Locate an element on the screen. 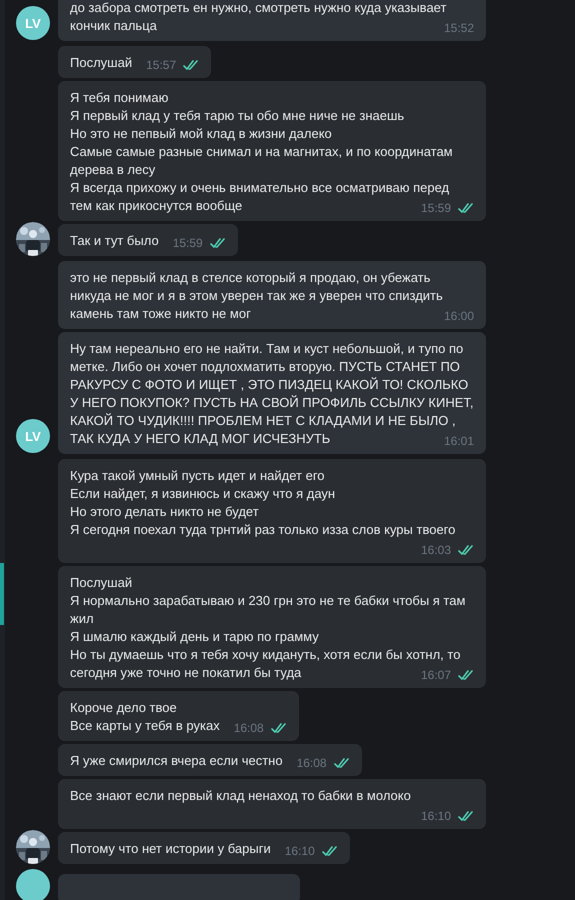  message-time: 15:57 is located at coordinates (161, 65).